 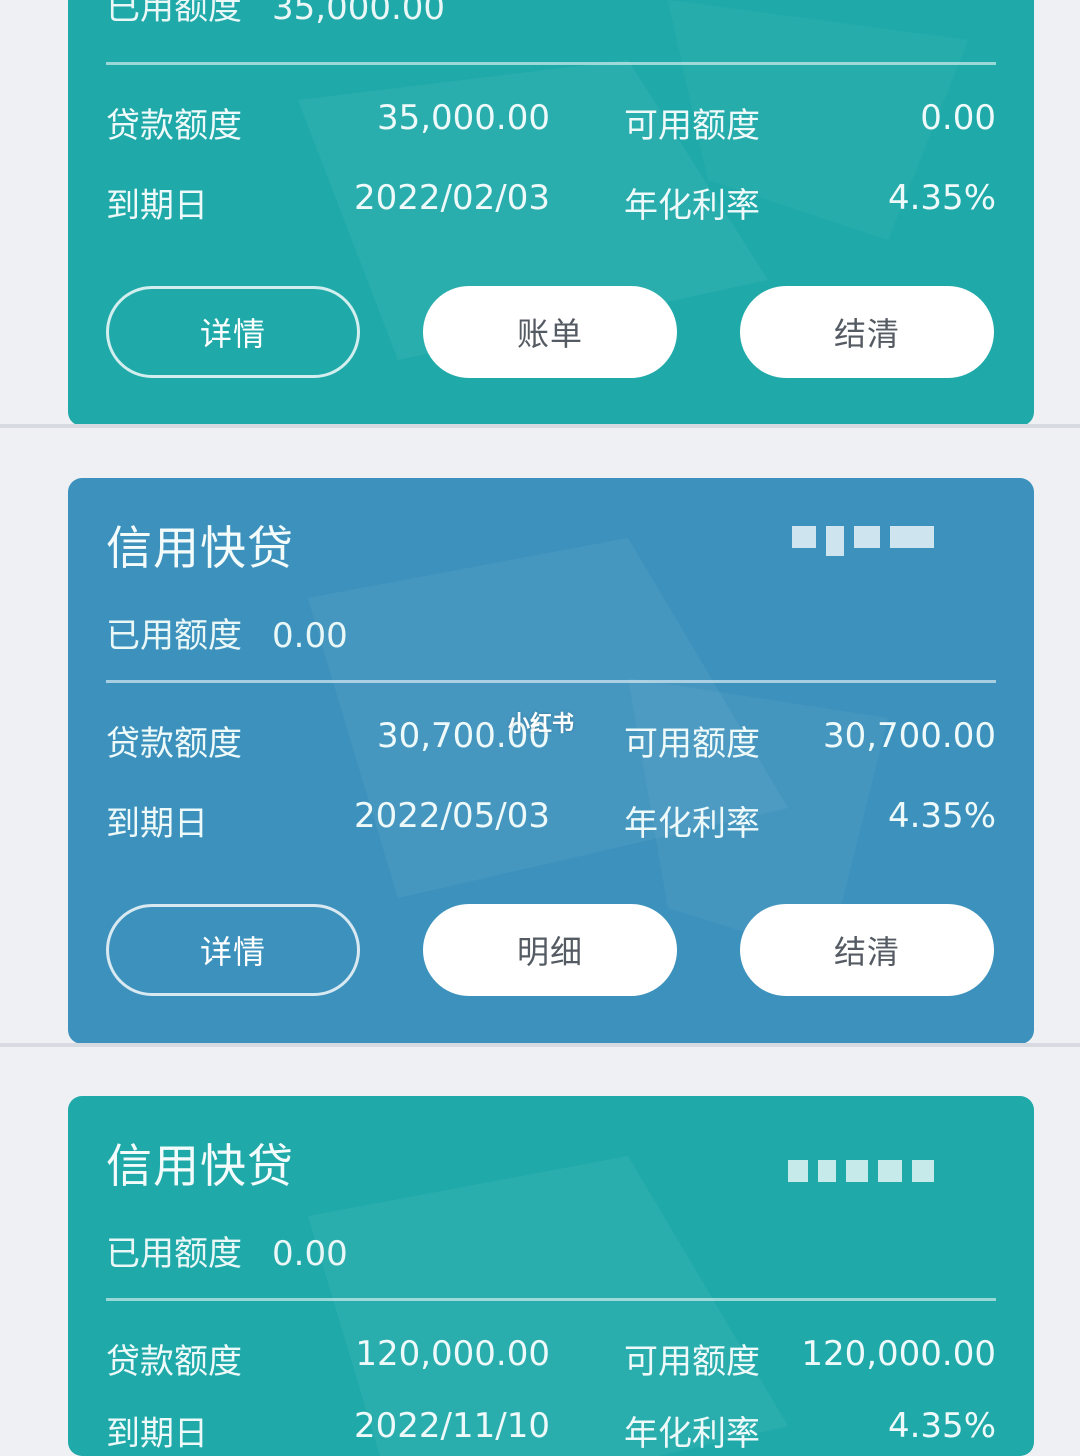 I want to click on available-value: 0.00, so click(x=958, y=118).